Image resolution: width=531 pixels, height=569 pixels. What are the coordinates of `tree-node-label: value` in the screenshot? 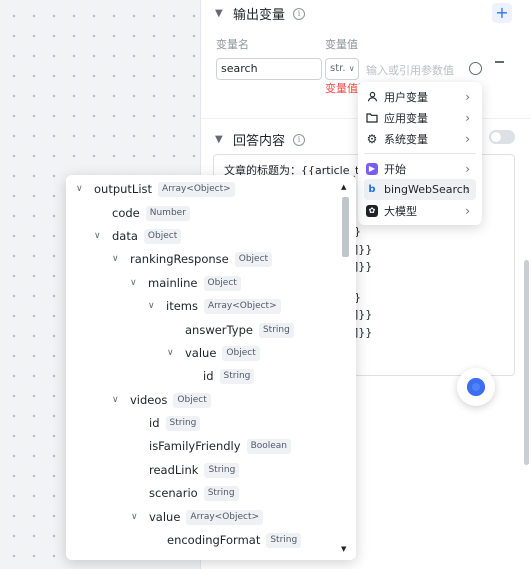 It's located at (201, 353).